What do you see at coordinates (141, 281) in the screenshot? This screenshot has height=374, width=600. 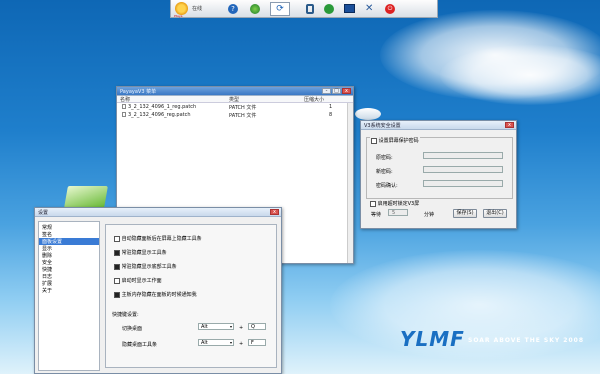 I see `option-label: 启动时显示工作面` at bounding box center [141, 281].